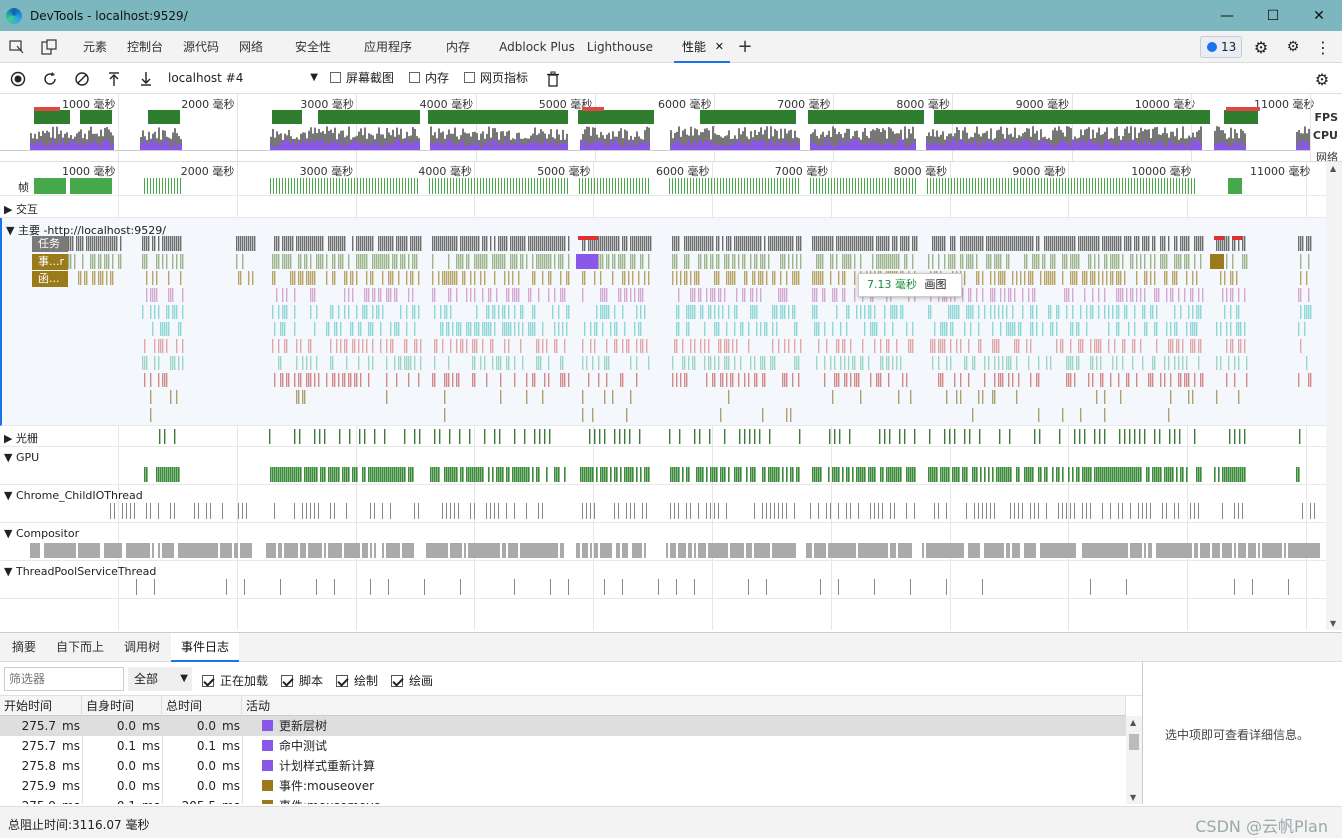  Describe the element at coordinates (663, 436) in the screenshot. I see `raster-track: ▶ 光栅` at that location.